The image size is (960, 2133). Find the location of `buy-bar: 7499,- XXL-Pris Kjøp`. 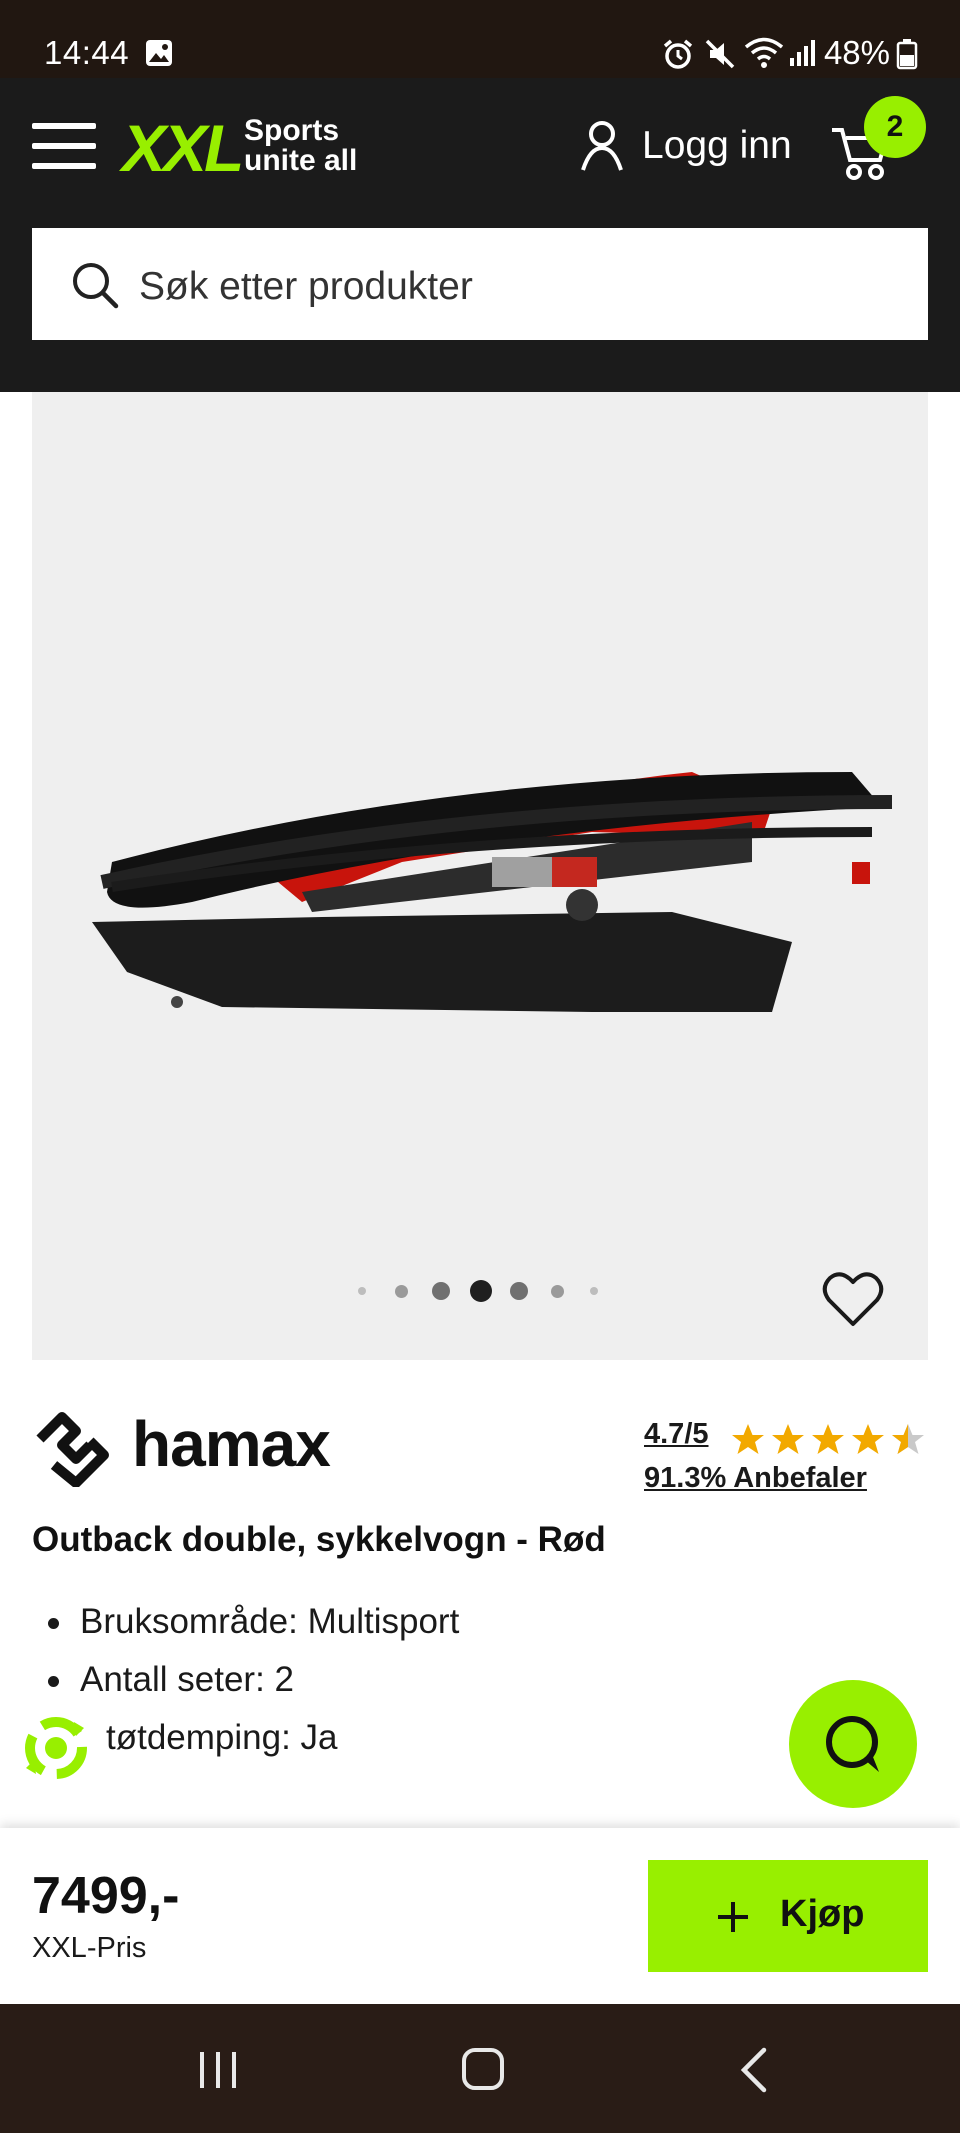

buy-bar: 7499,- XXL-Pris Kjøp is located at coordinates (480, 1916).